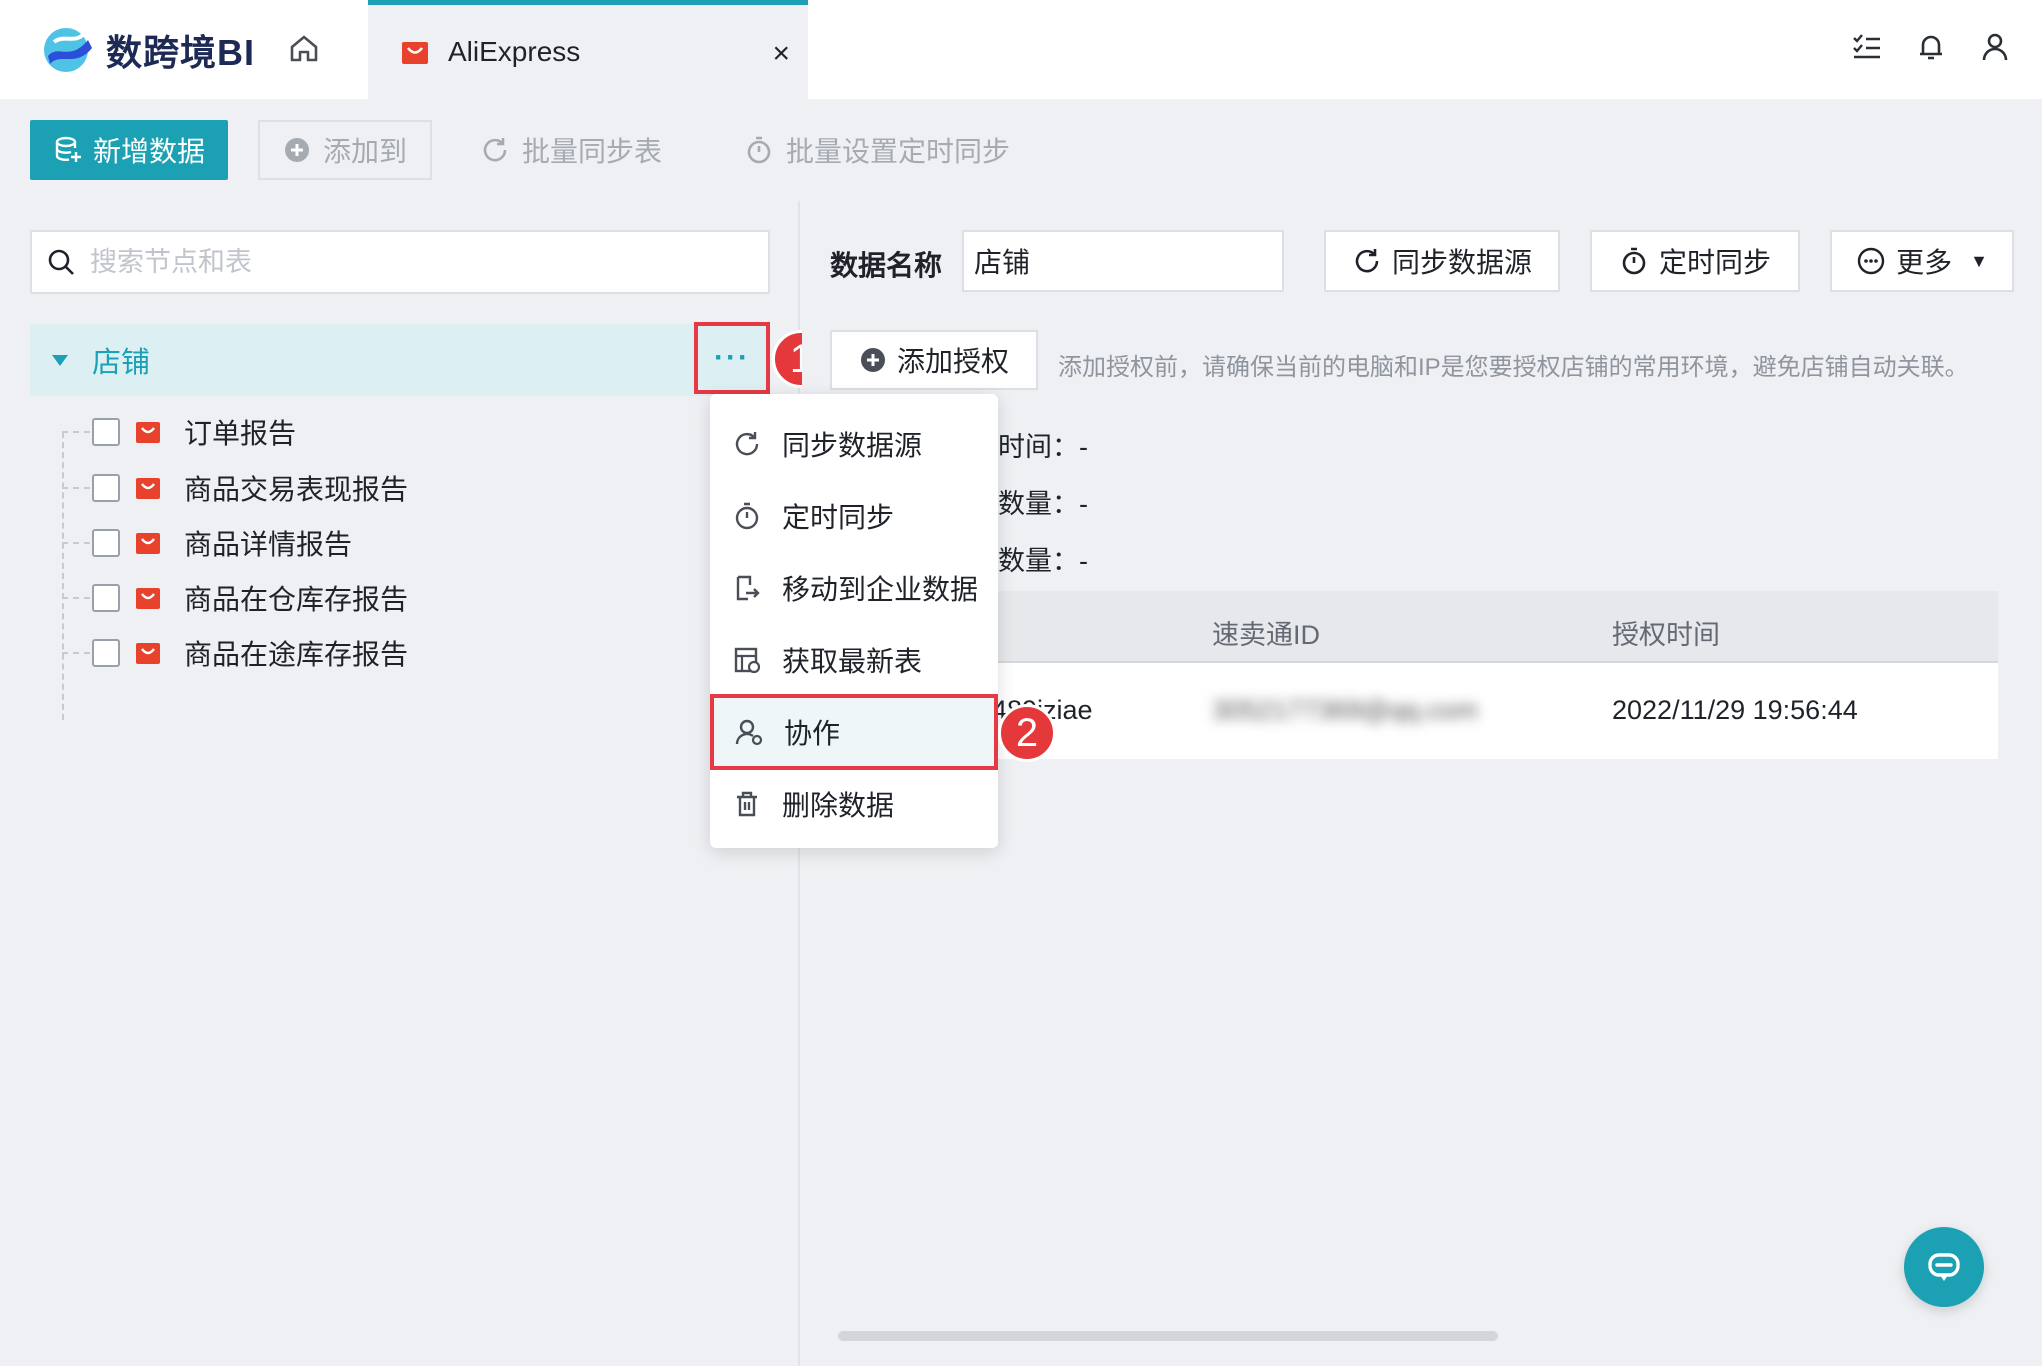 The width and height of the screenshot is (2042, 1366). Describe the element at coordinates (886, 265) in the screenshot. I see `data-name-label: 数据名称` at that location.